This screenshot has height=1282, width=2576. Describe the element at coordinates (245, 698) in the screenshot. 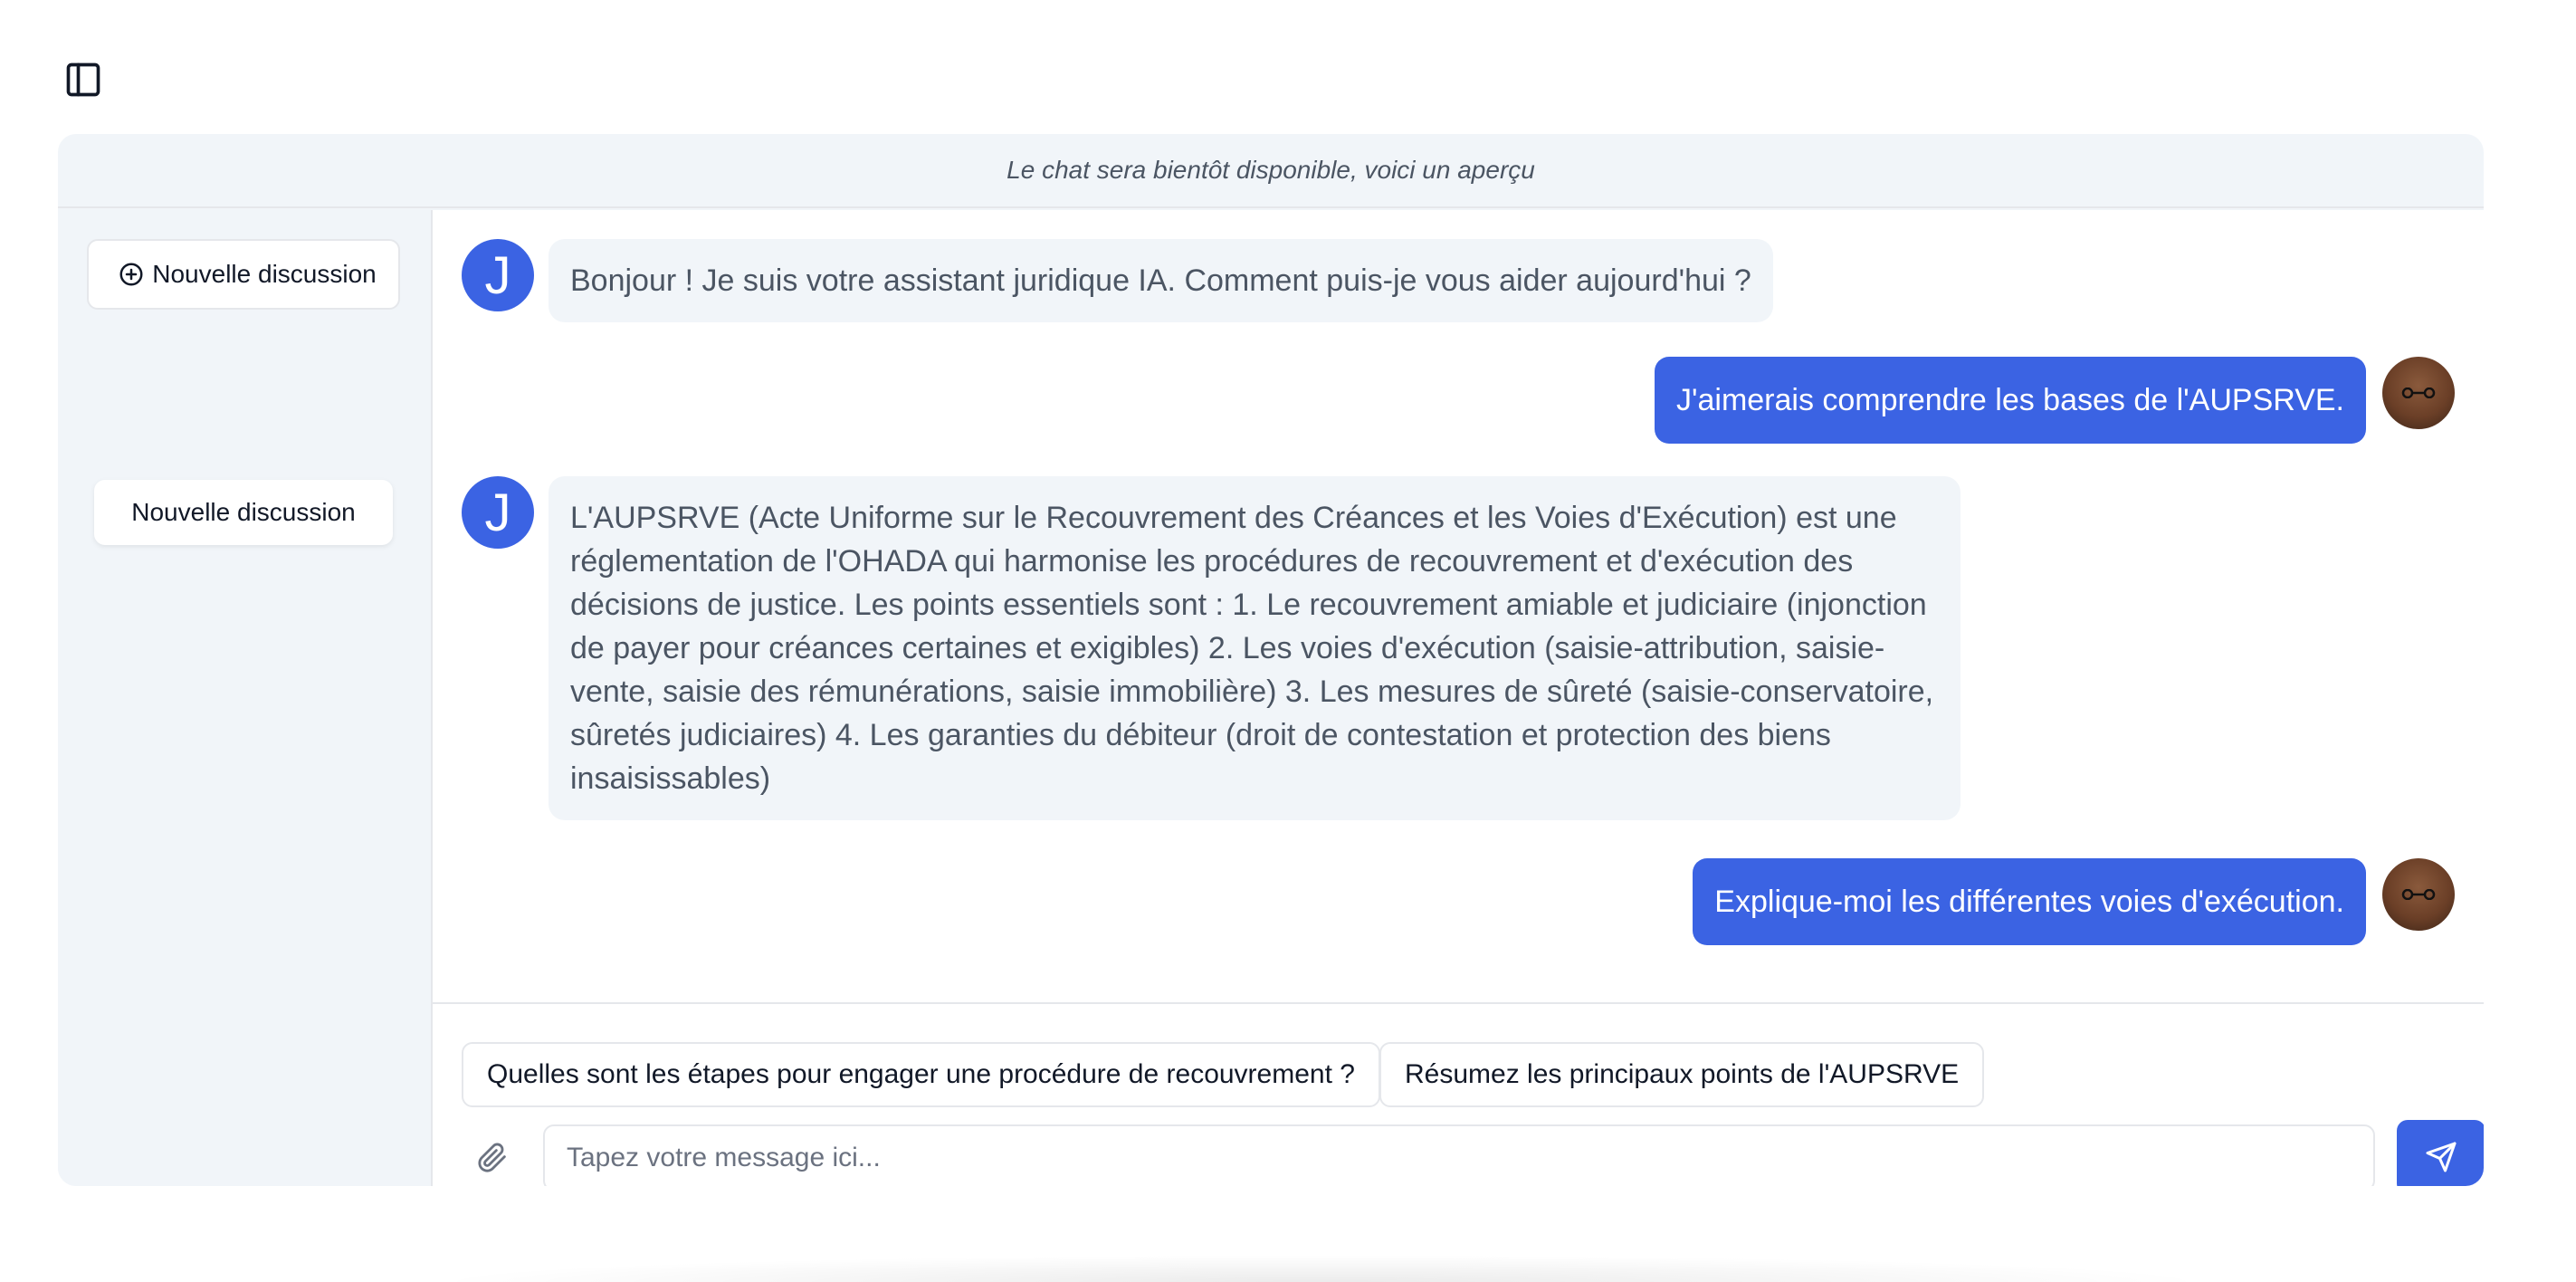

I see `conversation-sidebar: Nouvelle discussion Nouvelle discussion` at that location.